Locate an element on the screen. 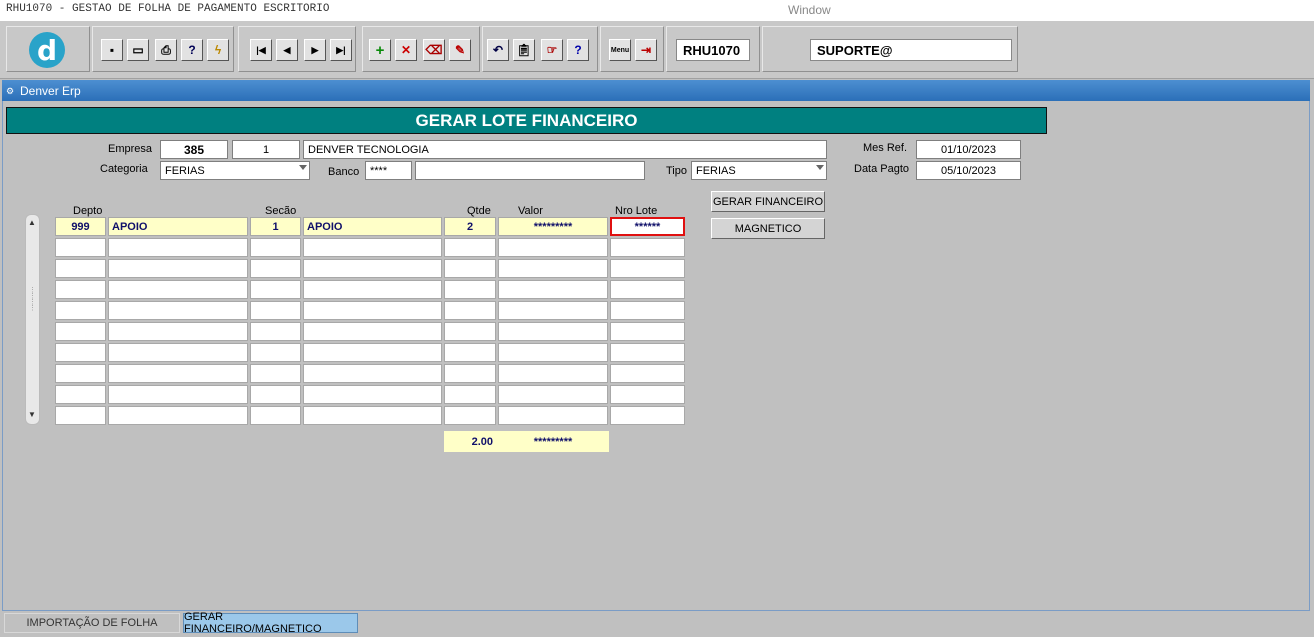 The image size is (1314, 637). last-record-icon: ▶| is located at coordinates (341, 50).